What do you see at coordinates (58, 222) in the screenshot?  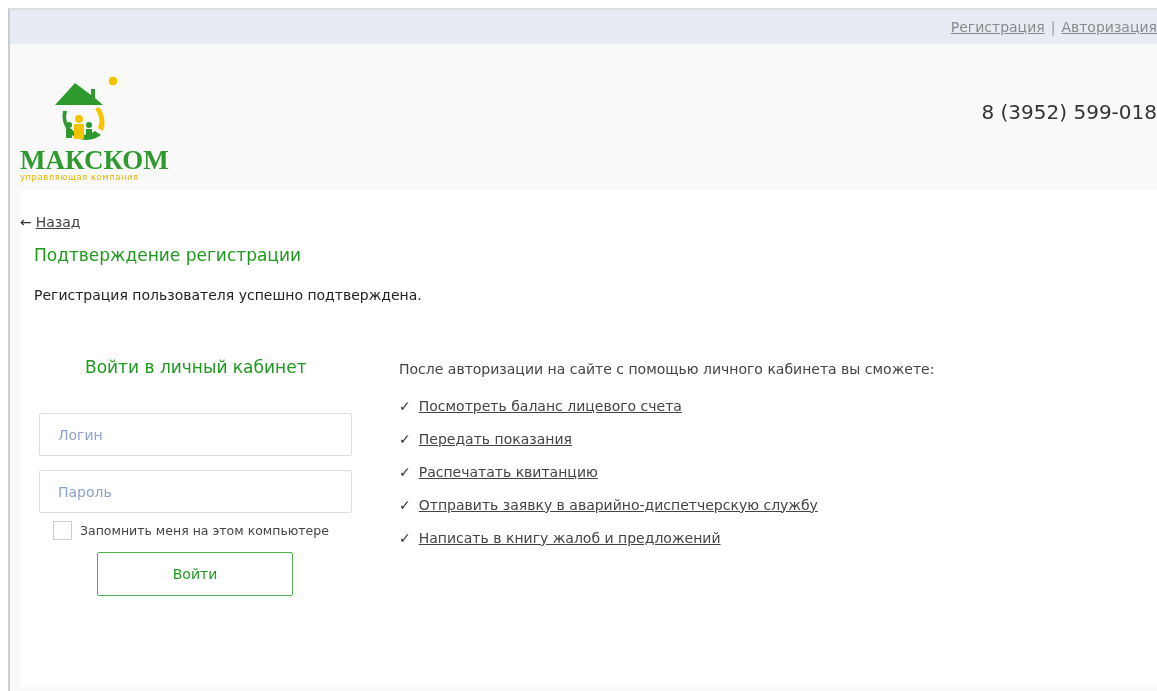 I see `back-link: Назад` at bounding box center [58, 222].